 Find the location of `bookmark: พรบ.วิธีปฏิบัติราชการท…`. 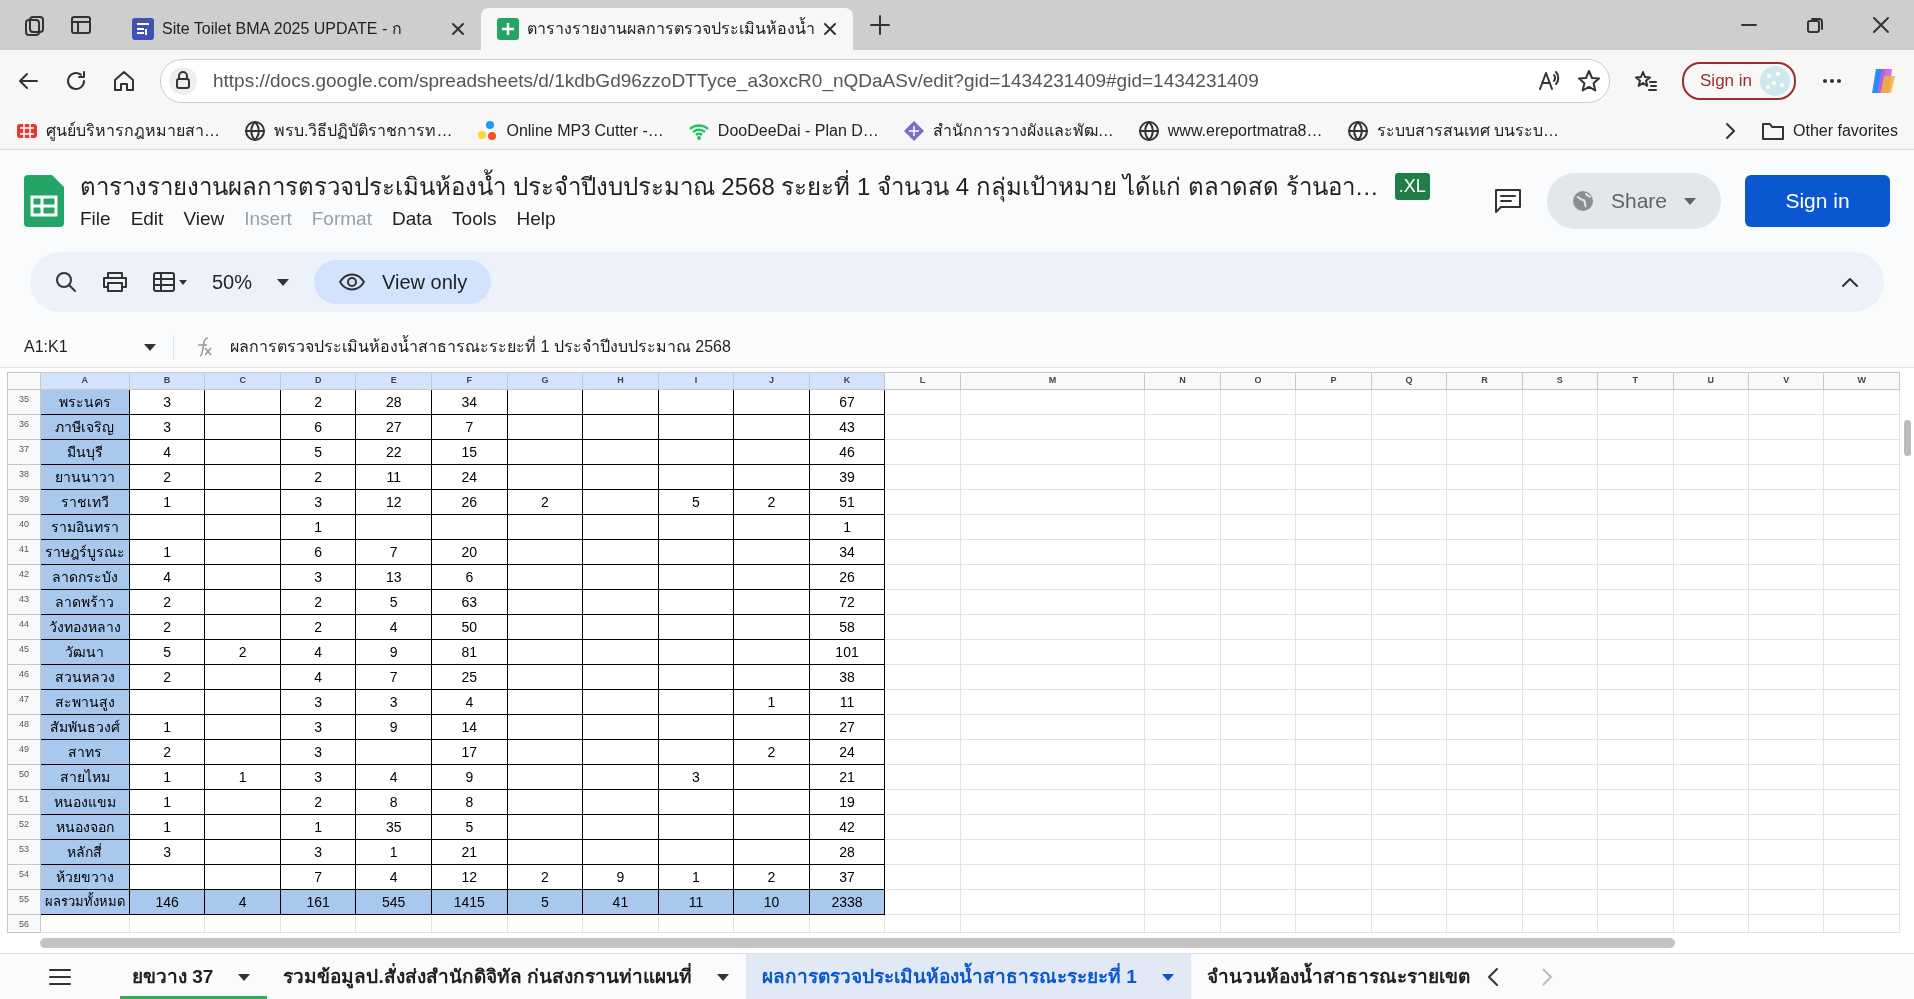

bookmark: พรบ.วิธีปฏิบัติราชการท… is located at coordinates (348, 130).